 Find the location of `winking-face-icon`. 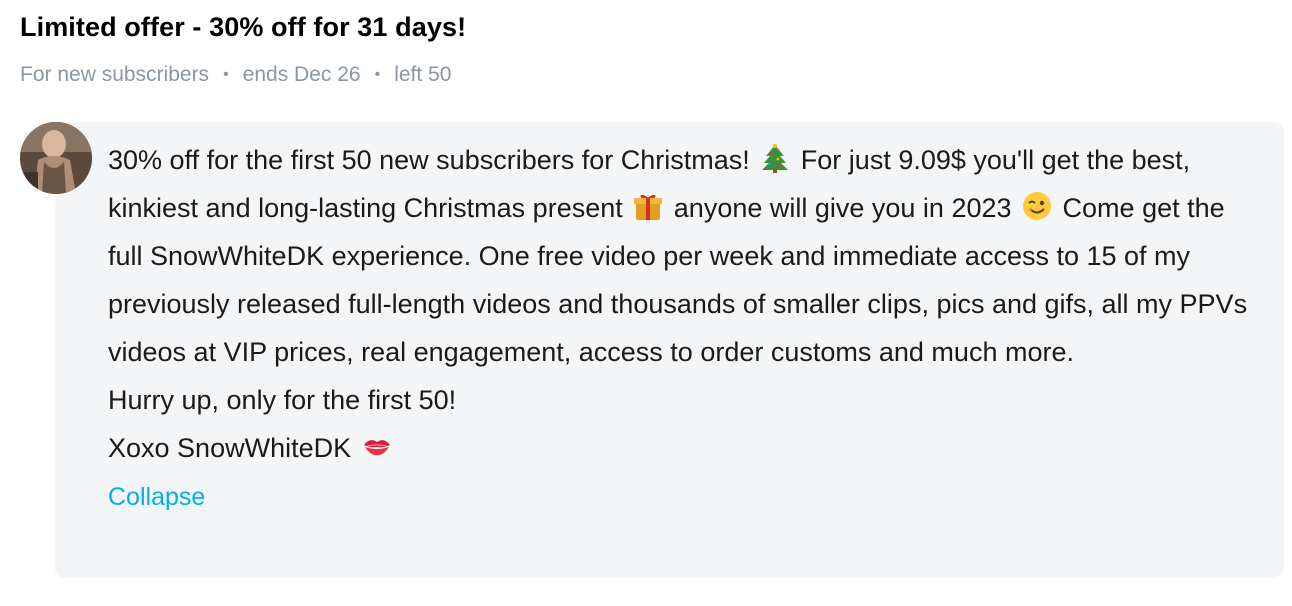

winking-face-icon is located at coordinates (1037, 206).